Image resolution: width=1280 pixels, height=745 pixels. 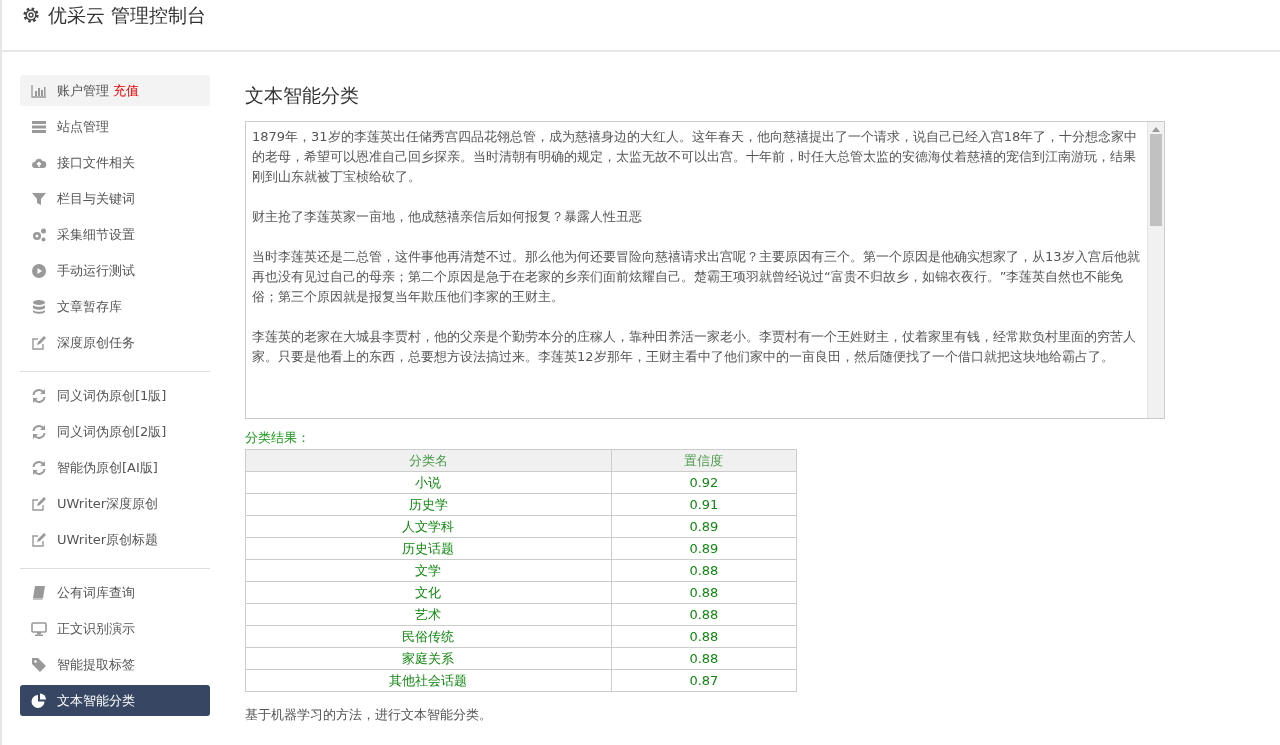 I want to click on monitor-icon, so click(x=39, y=628).